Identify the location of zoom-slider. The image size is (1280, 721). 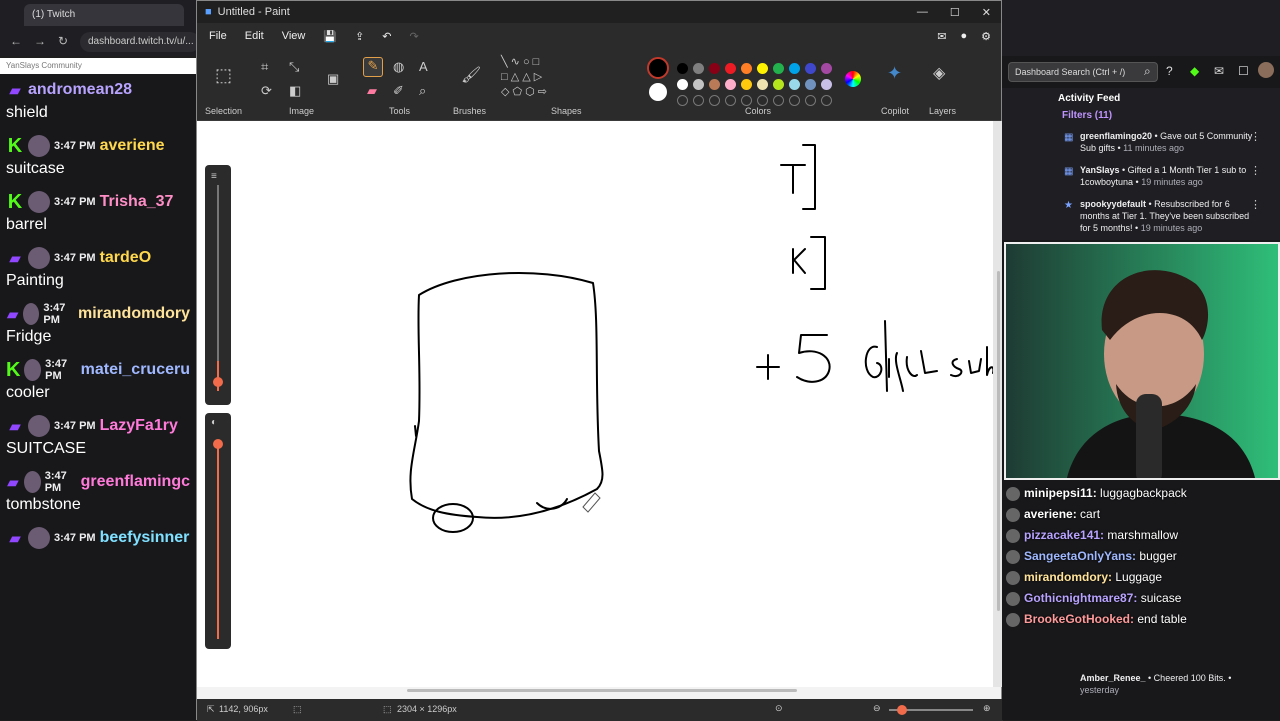
(931, 710).